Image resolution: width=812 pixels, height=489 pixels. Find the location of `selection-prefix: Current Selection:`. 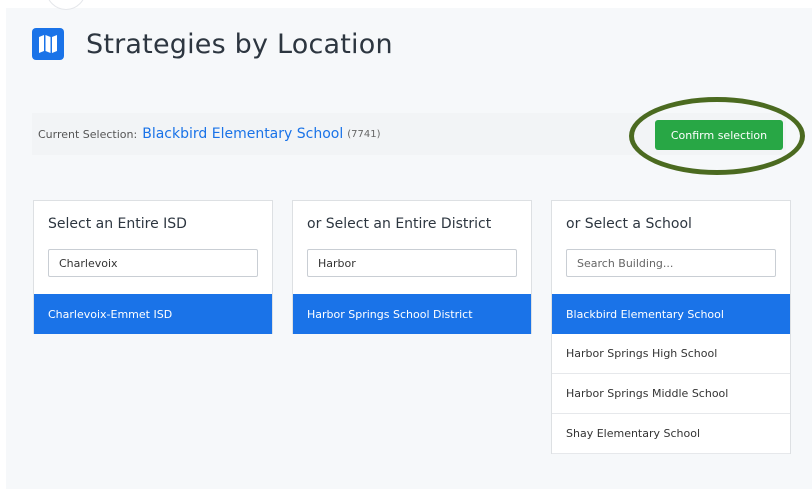

selection-prefix: Current Selection: is located at coordinates (88, 134).